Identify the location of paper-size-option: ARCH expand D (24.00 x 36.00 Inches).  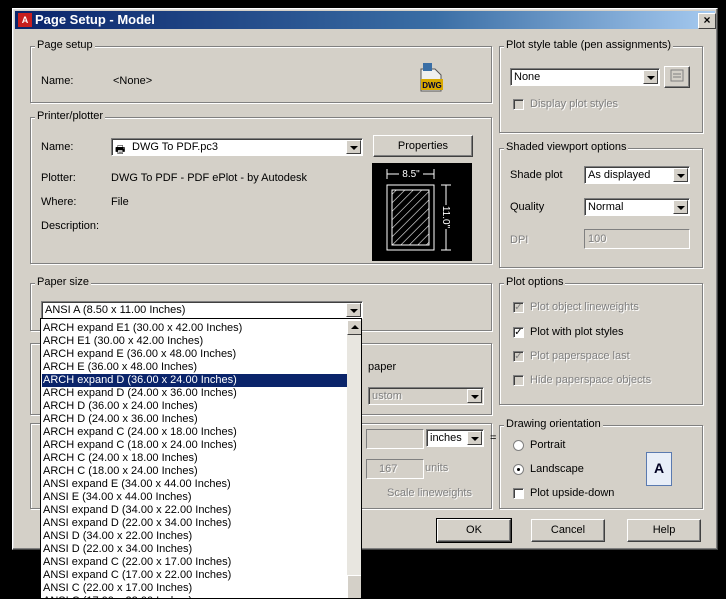
(195, 393).